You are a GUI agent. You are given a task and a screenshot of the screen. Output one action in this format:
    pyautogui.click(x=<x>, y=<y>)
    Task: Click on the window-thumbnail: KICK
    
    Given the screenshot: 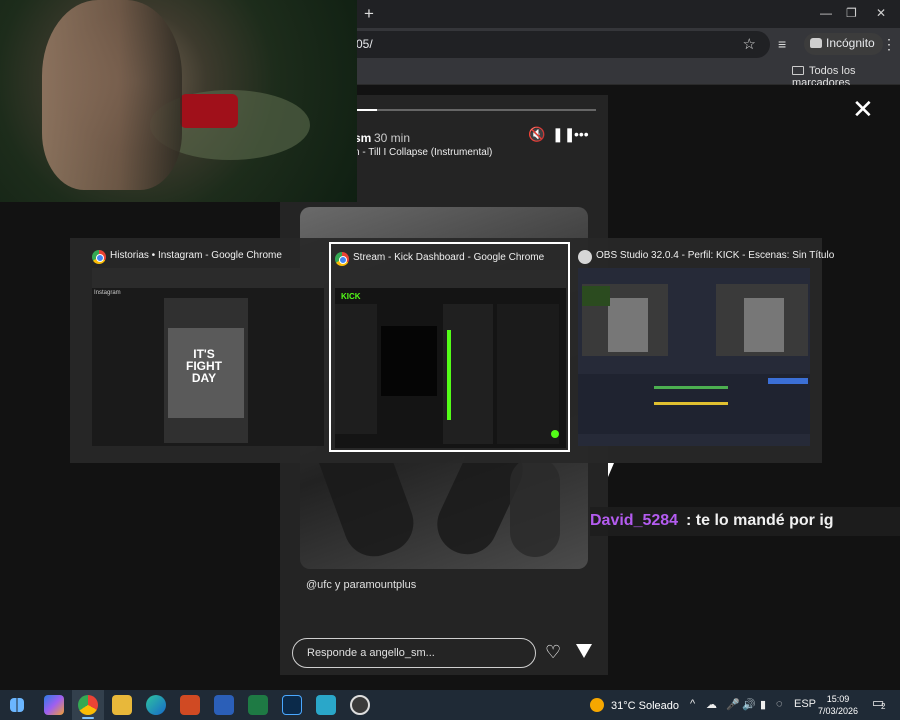 What is the action you would take?
    pyautogui.click(x=450, y=359)
    